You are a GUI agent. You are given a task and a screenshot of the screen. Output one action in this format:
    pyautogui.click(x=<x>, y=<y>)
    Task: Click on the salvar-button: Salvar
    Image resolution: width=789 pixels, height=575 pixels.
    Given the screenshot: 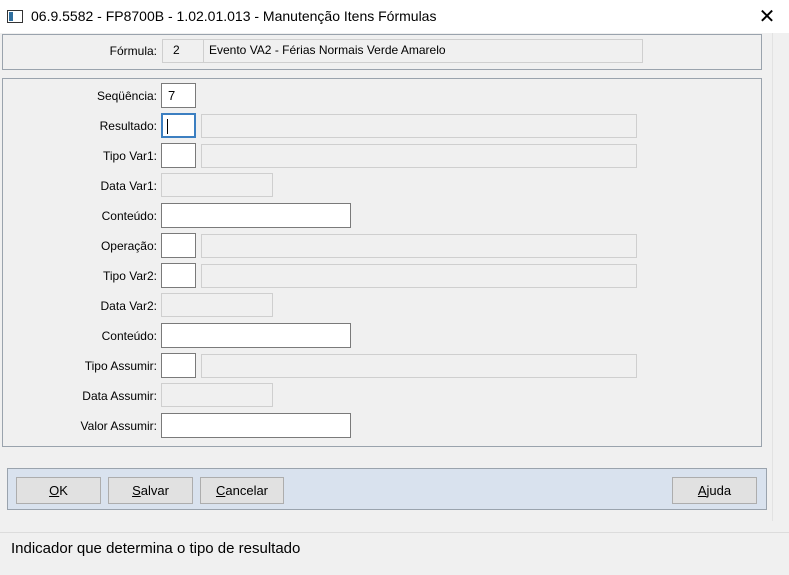 What is the action you would take?
    pyautogui.click(x=150, y=490)
    